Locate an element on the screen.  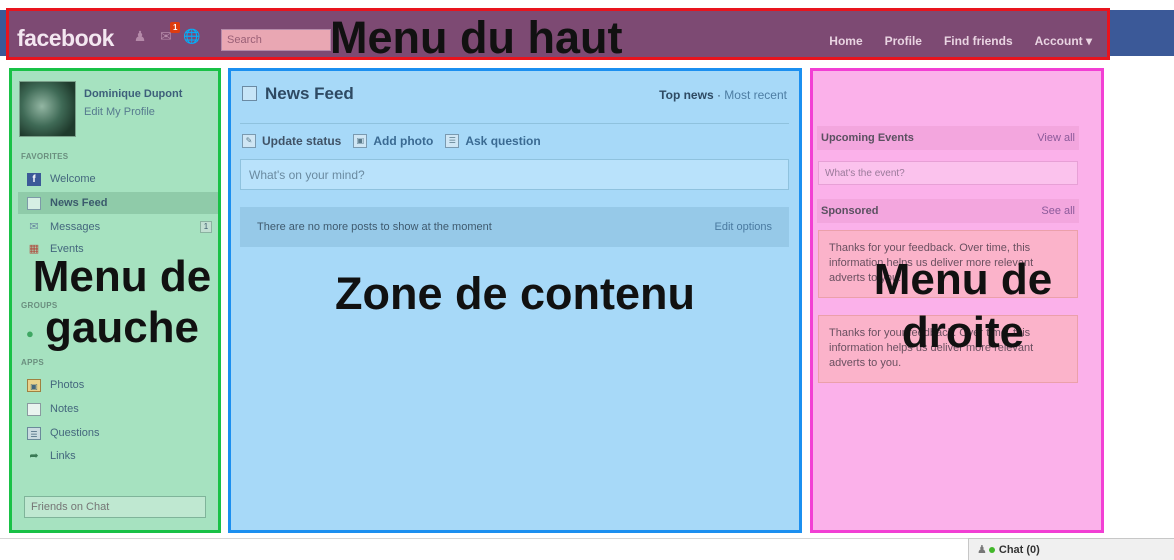
sidebar-item-messages: ✉ Messages 1 is located at coordinates (118, 227).